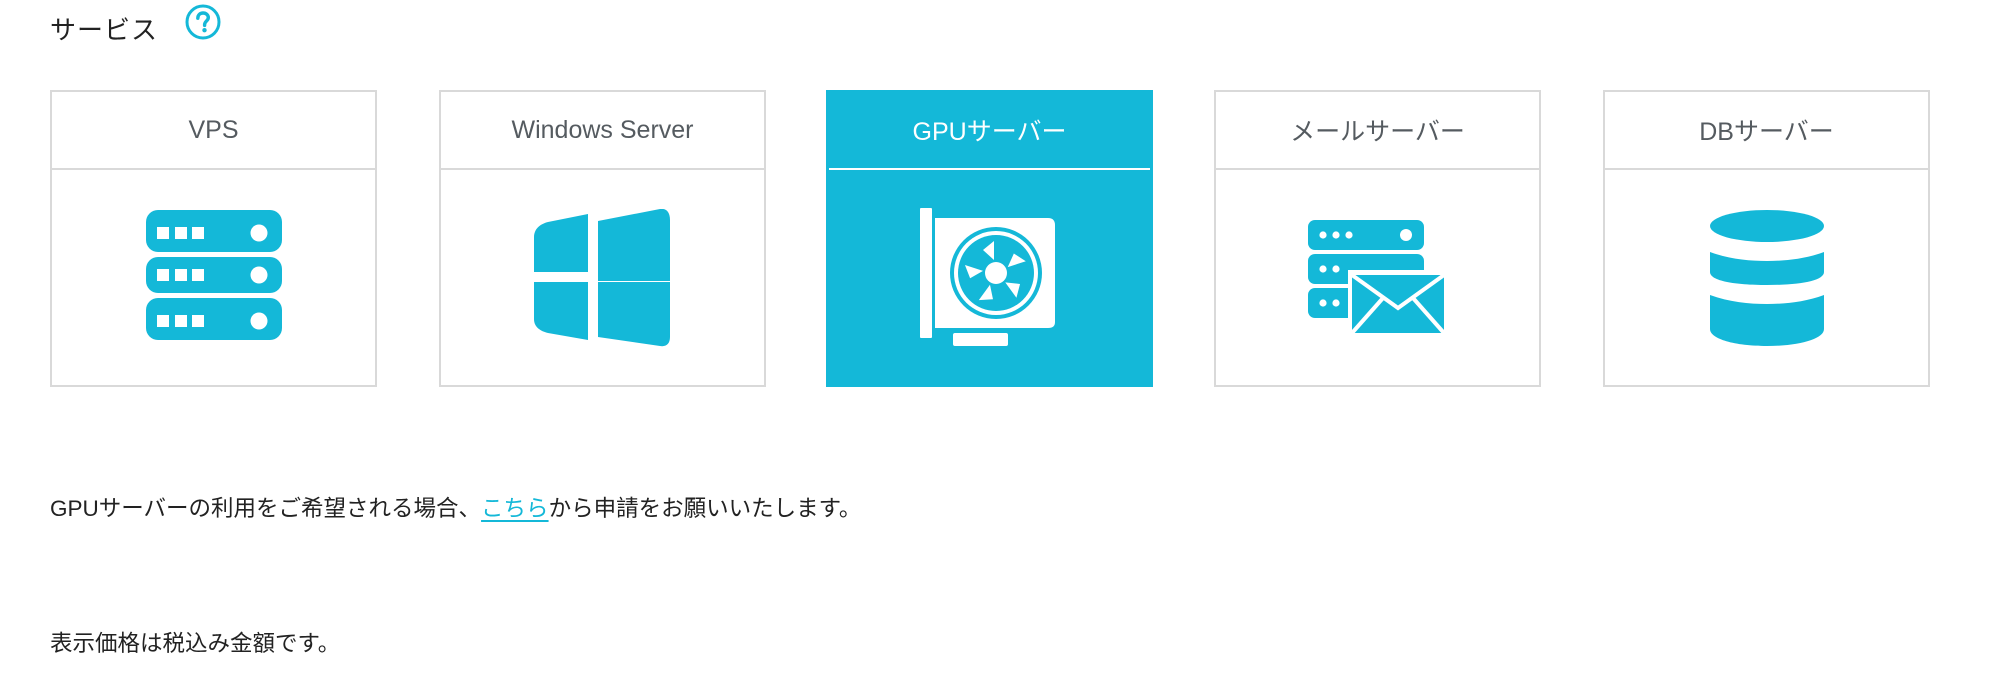 The height and width of the screenshot is (684, 2016). I want to click on windows-logo-icon, so click(601, 277).